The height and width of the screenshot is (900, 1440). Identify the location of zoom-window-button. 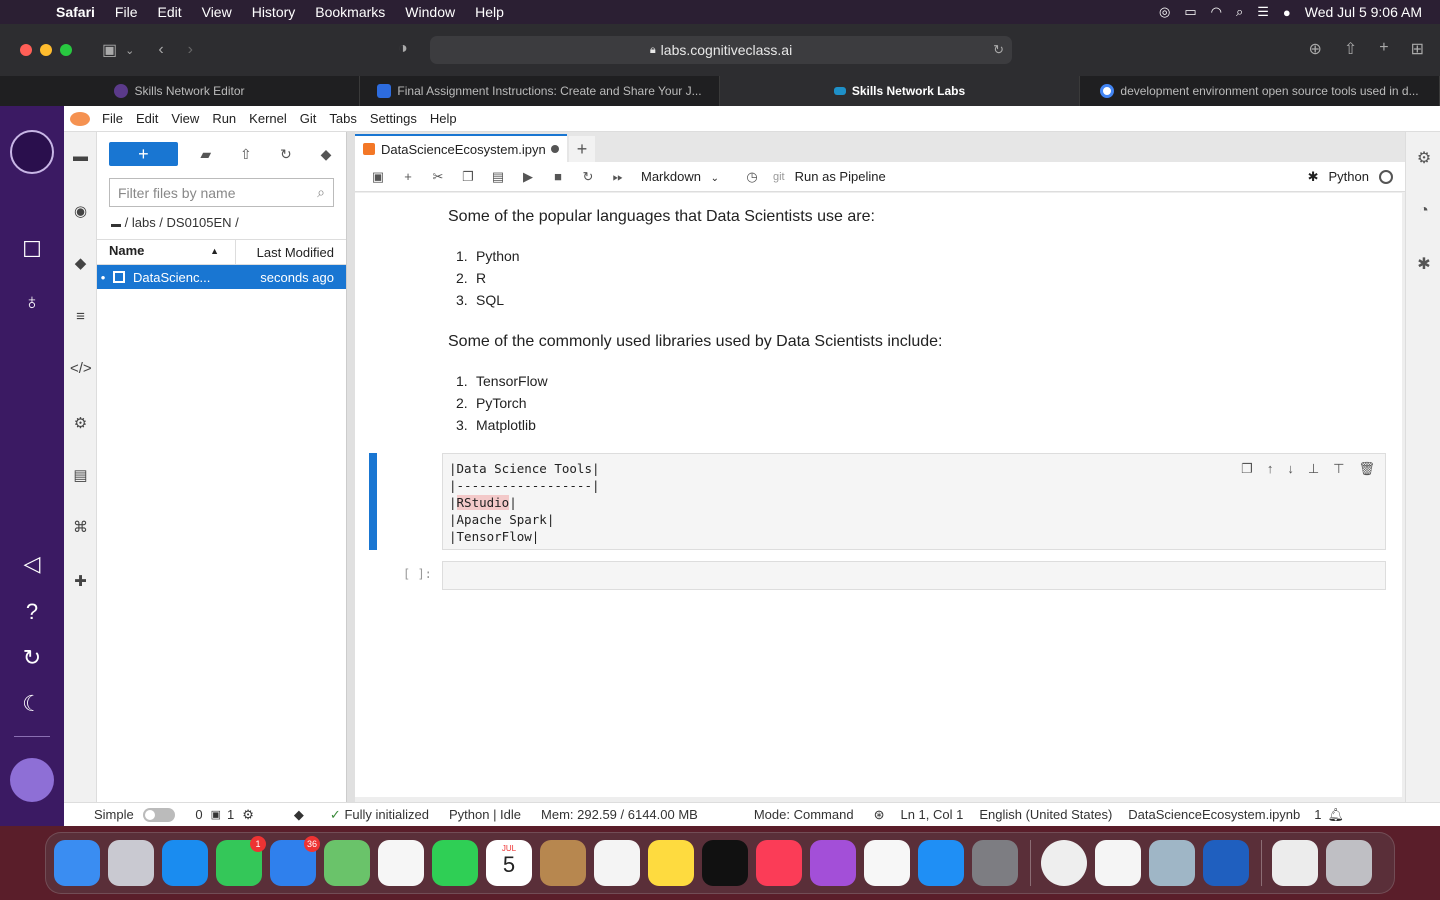
(66, 50).